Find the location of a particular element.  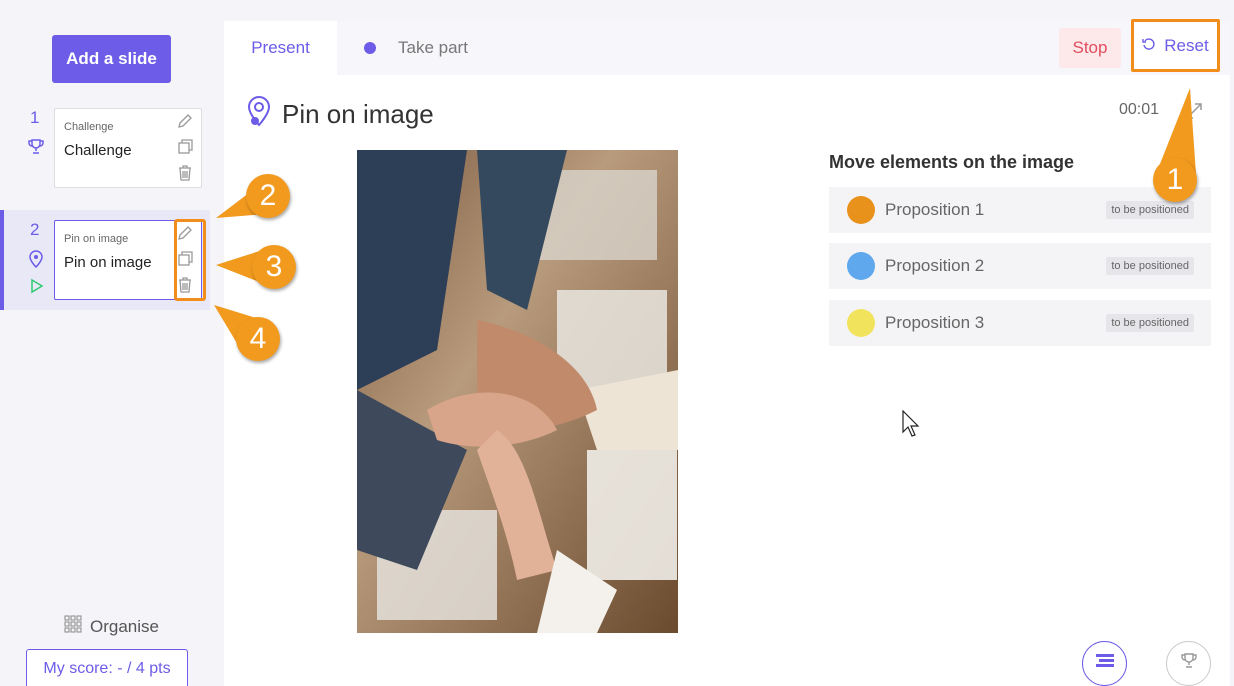

slide-type-label: Challenge is located at coordinates (89, 127).